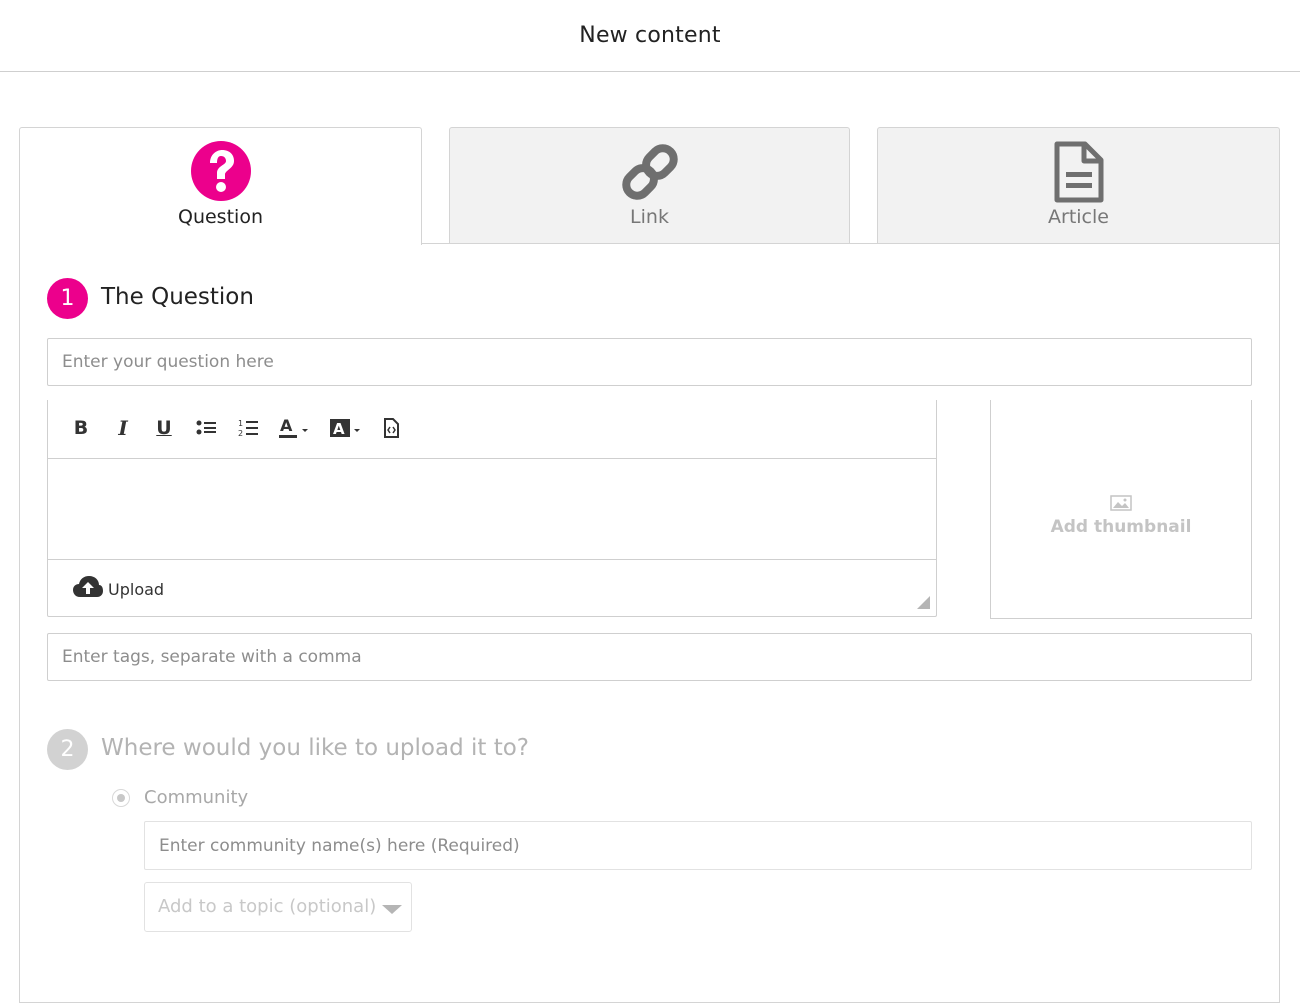 The width and height of the screenshot is (1300, 1003). What do you see at coordinates (164, 428) in the screenshot?
I see `underline-icon: U` at bounding box center [164, 428].